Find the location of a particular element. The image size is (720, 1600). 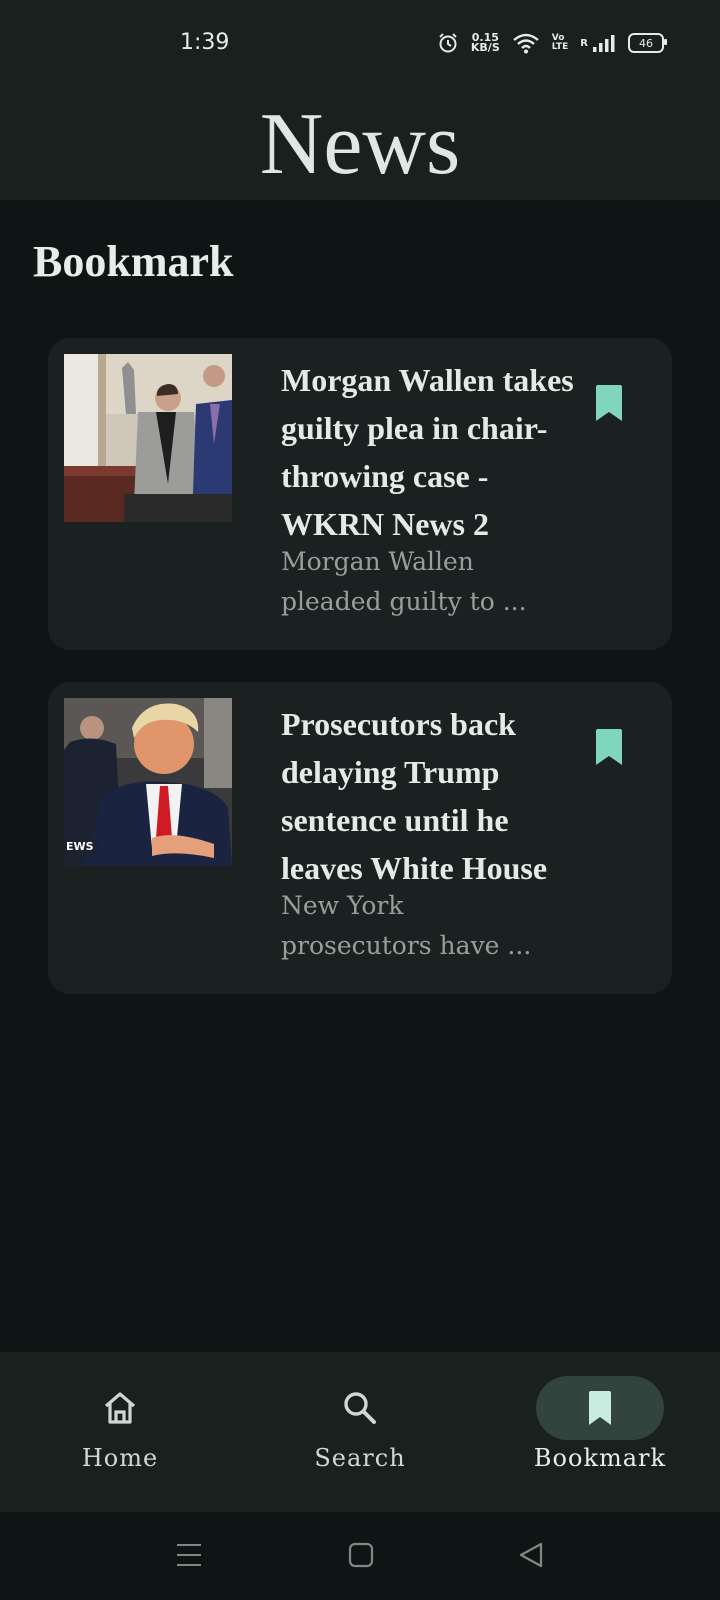

nav-label-bookmark: Bookmark is located at coordinates (600, 1458).